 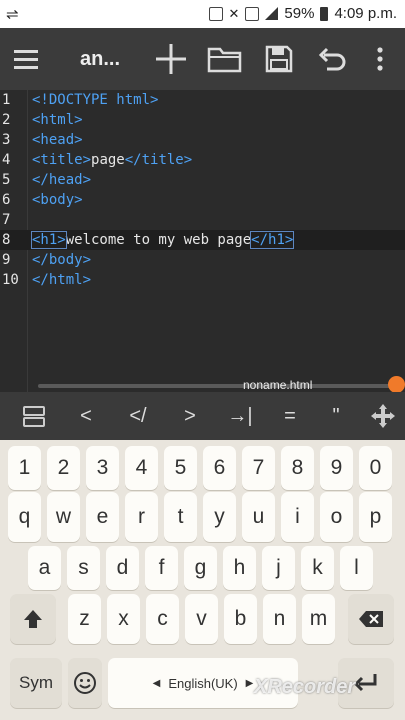 I want to click on status-icons: ✕ 59% 4:09 p.m., so click(x=302, y=13).